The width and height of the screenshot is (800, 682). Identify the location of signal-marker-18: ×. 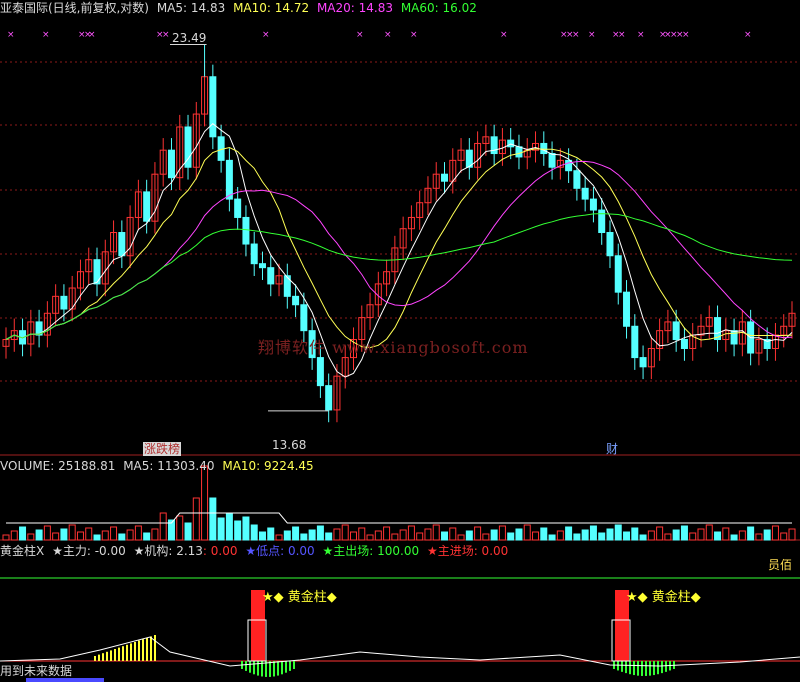
(641, 35).